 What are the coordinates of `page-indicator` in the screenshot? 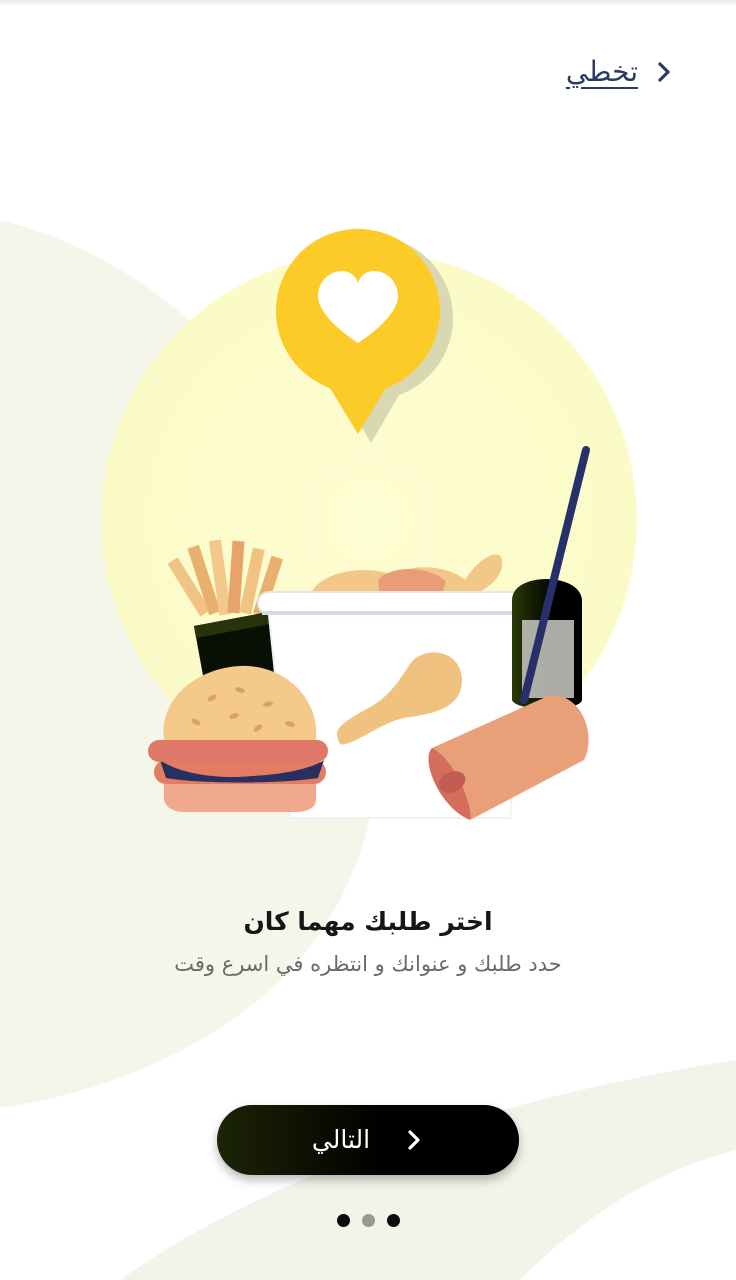 It's located at (368, 1220).